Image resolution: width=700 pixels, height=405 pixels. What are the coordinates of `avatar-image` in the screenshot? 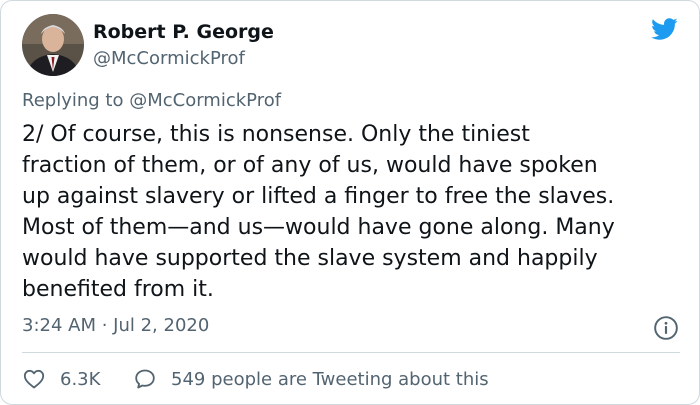 It's located at (53, 45).